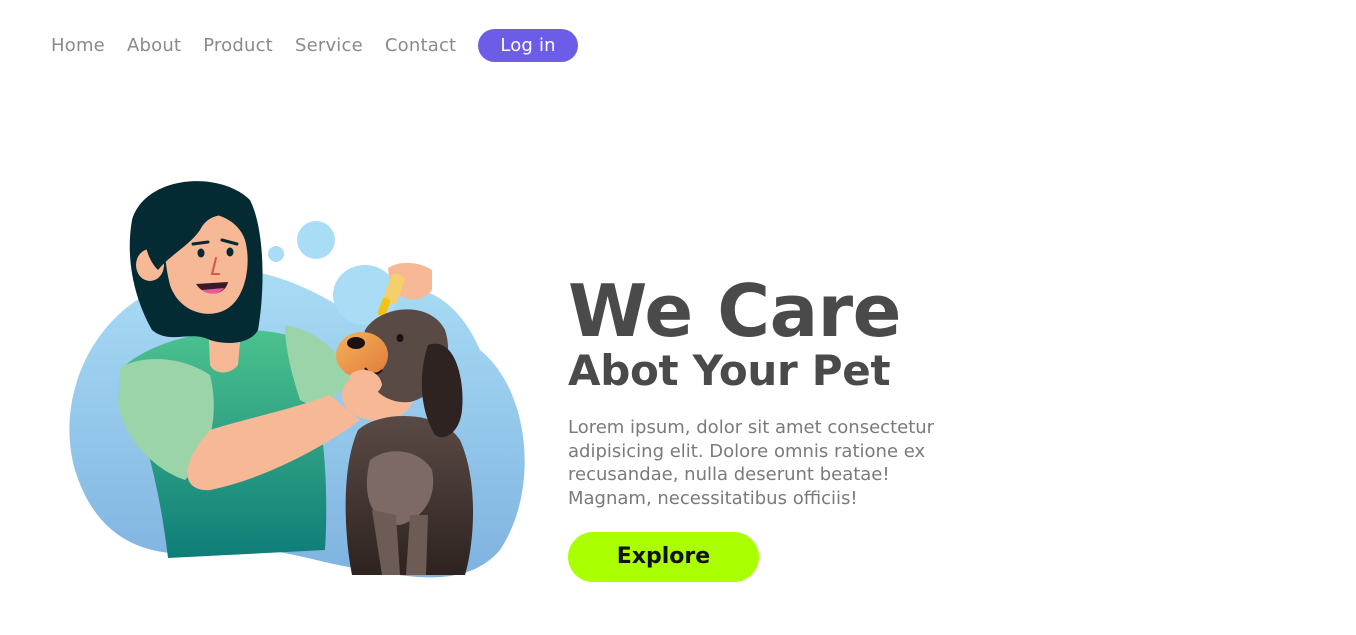 The width and height of the screenshot is (1356, 635). I want to click on nav-home-link: Home, so click(78, 45).